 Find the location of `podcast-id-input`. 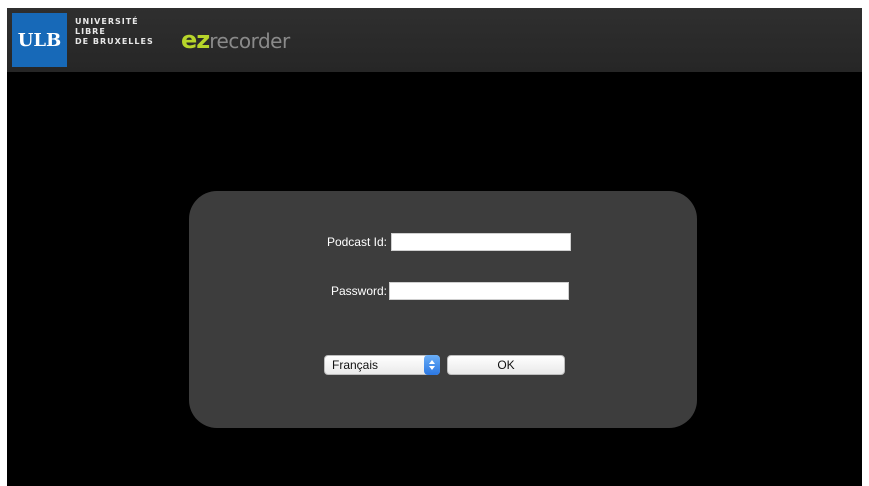

podcast-id-input is located at coordinates (481, 242).